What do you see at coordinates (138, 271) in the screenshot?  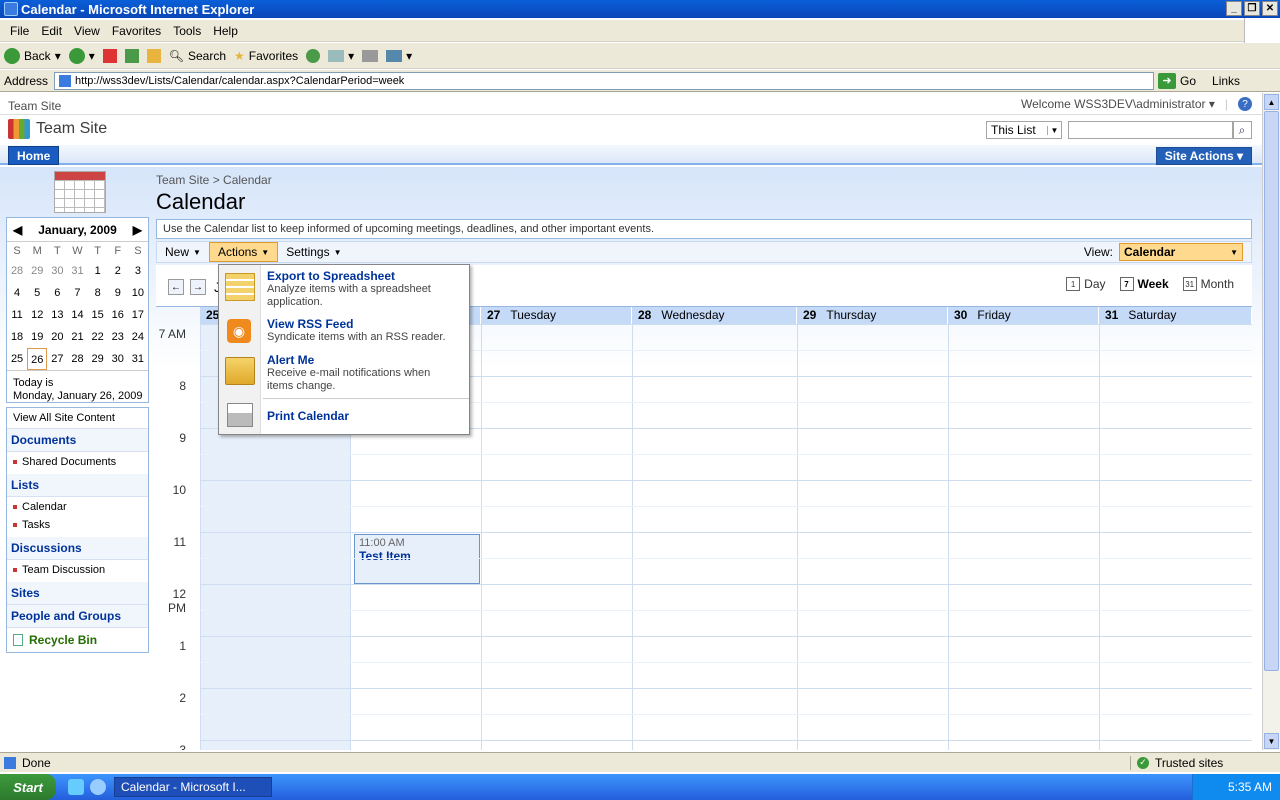 I see `date-cell: 3` at bounding box center [138, 271].